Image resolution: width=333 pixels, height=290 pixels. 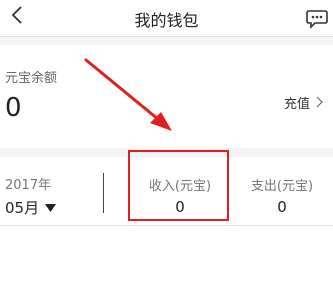 I want to click on page-title: 我的钱包, so click(x=166, y=20).